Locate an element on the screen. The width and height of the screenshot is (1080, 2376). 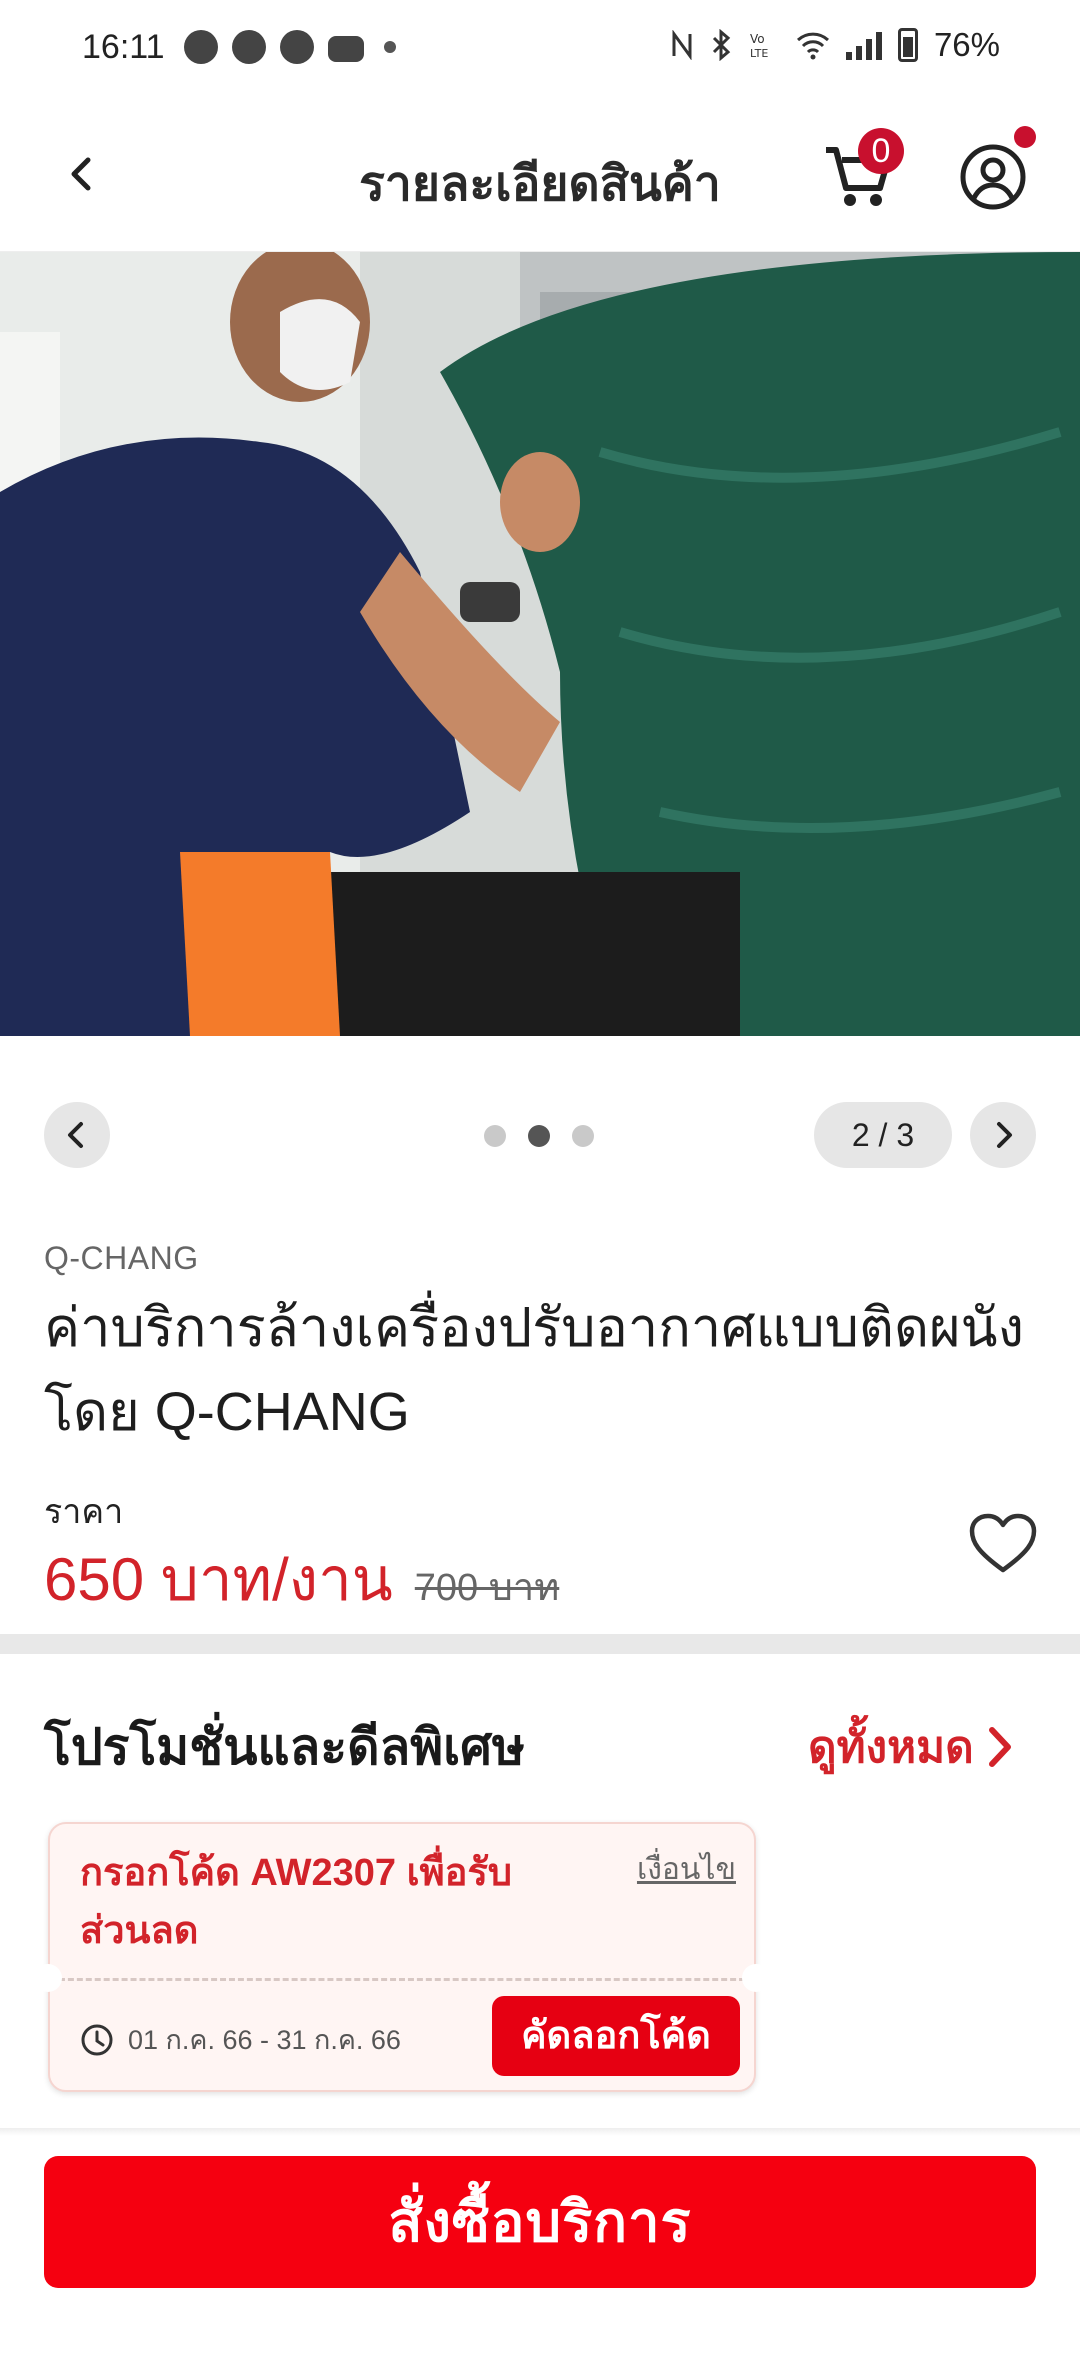
photo-app-icon is located at coordinates (201, 47).